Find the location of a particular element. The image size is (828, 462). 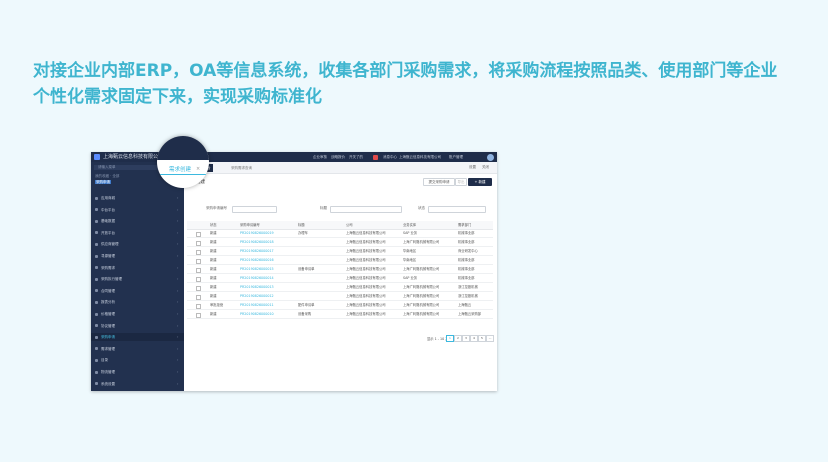

sidebar-item: 报表分析 › is located at coordinates (137, 302).